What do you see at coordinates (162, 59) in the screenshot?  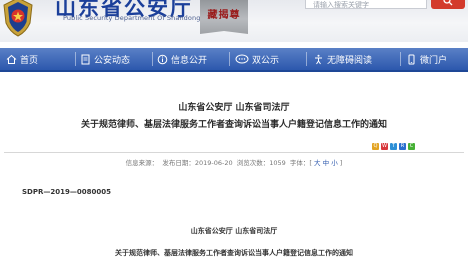 I see `info-icon` at bounding box center [162, 59].